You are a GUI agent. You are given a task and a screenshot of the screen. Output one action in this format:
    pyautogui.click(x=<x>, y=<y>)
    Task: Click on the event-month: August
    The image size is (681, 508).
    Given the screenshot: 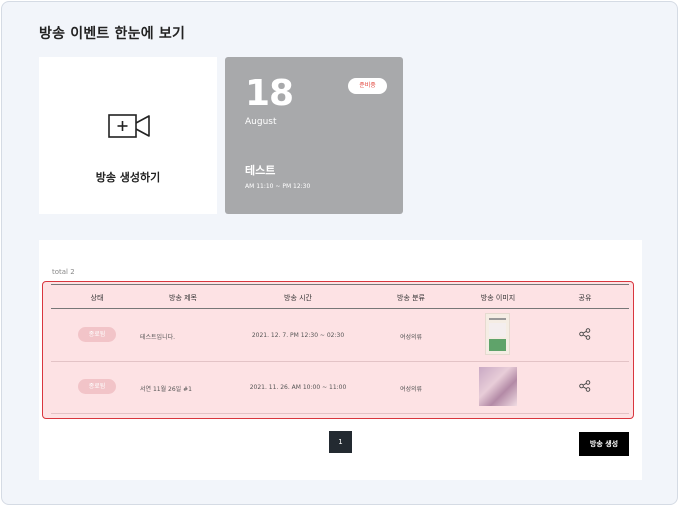 What is the action you would take?
    pyautogui.click(x=261, y=122)
    